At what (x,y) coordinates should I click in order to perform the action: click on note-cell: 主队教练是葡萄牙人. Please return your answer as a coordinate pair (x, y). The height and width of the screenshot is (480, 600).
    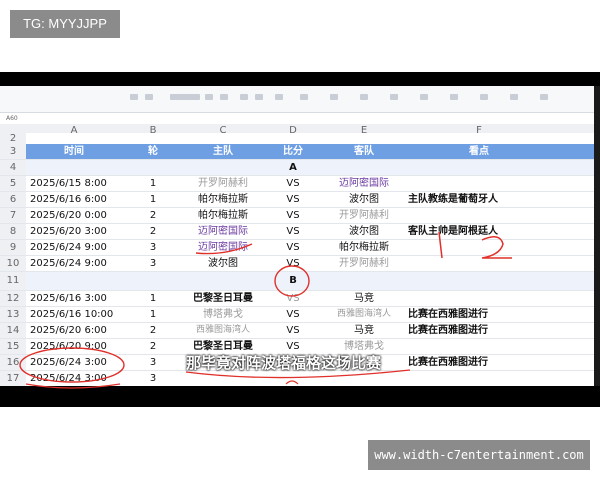
    Looking at the image, I should click on (453, 199).